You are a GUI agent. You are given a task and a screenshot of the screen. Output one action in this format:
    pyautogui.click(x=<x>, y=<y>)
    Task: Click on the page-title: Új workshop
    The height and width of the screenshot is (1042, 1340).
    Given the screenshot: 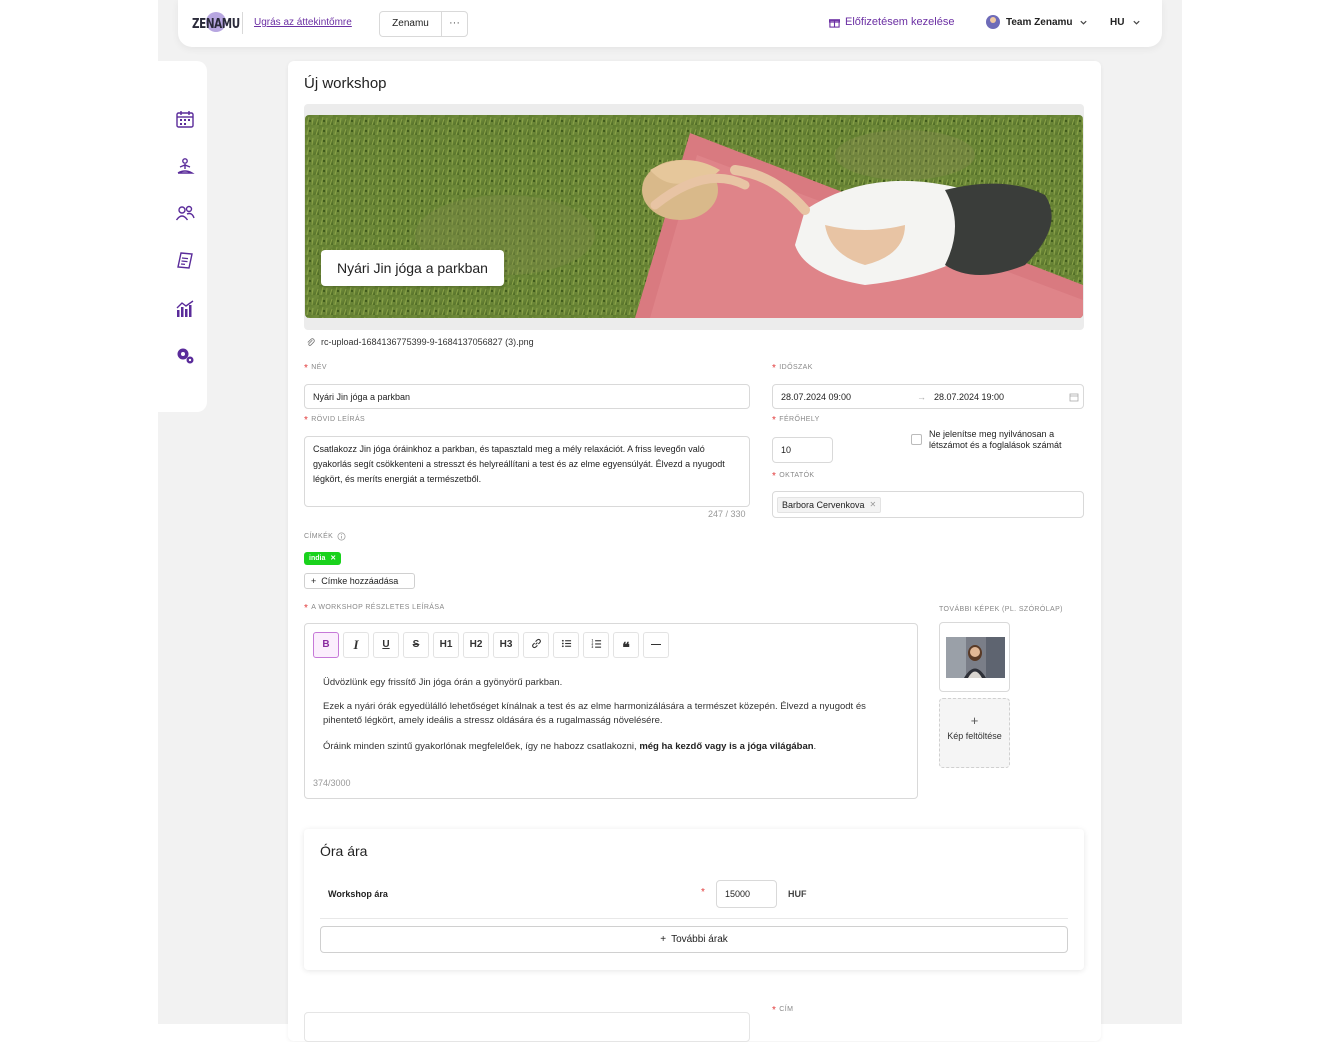 What is the action you would take?
    pyautogui.click(x=345, y=83)
    